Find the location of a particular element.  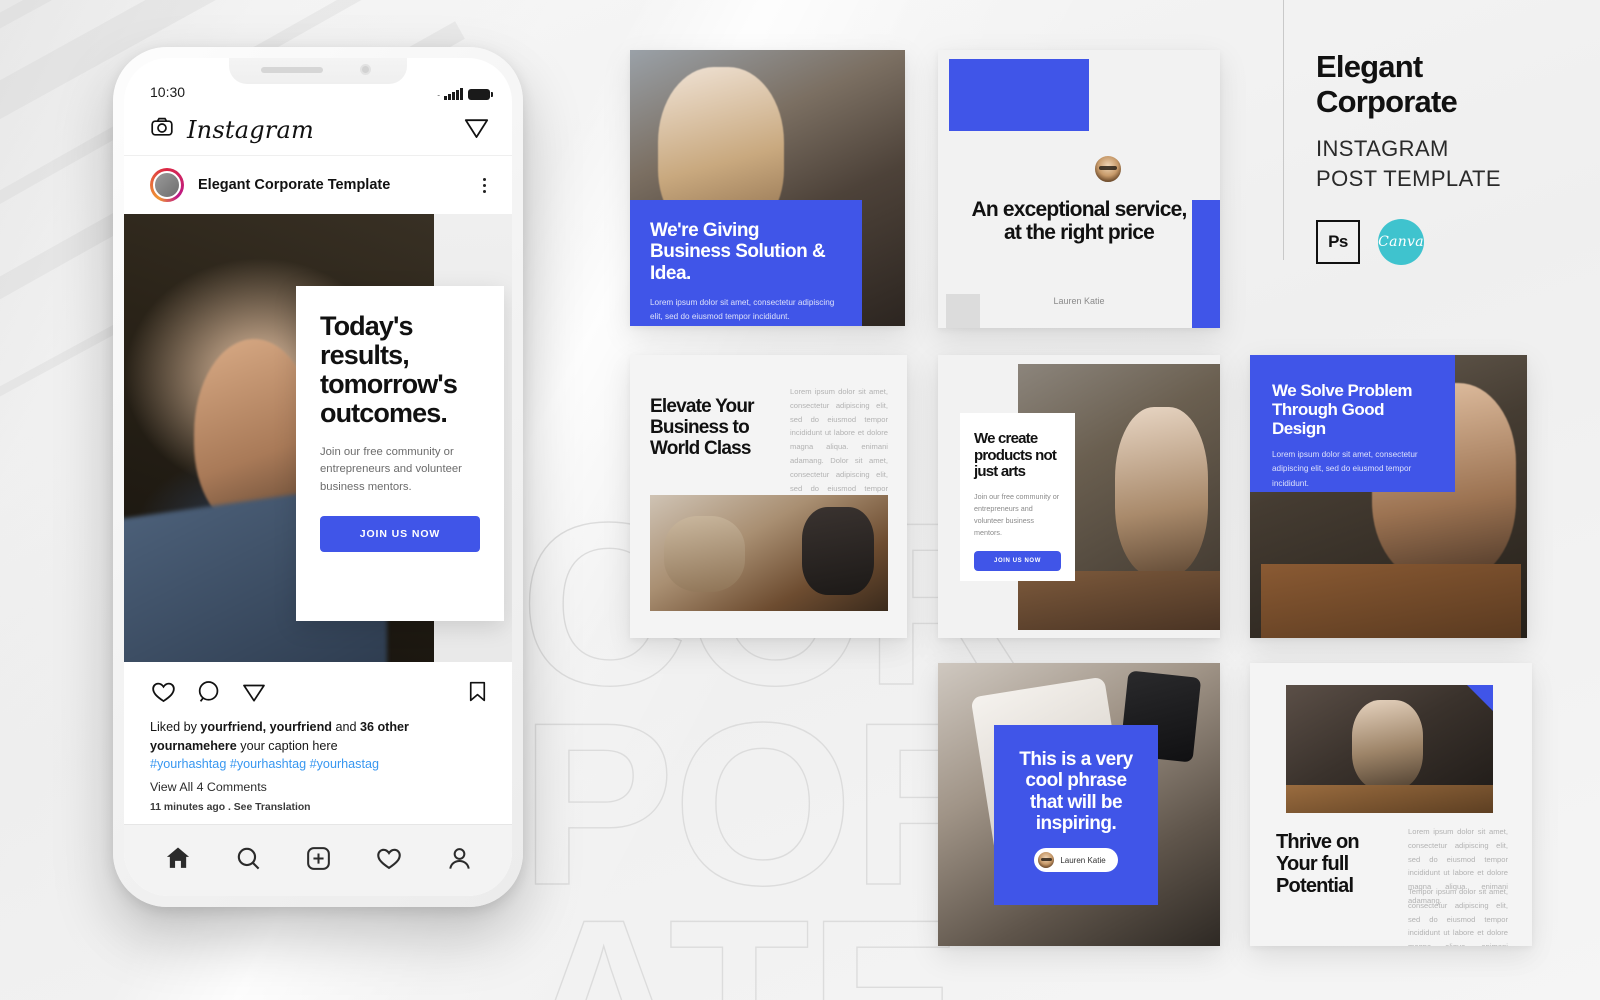

add-post-icon is located at coordinates (318, 861).